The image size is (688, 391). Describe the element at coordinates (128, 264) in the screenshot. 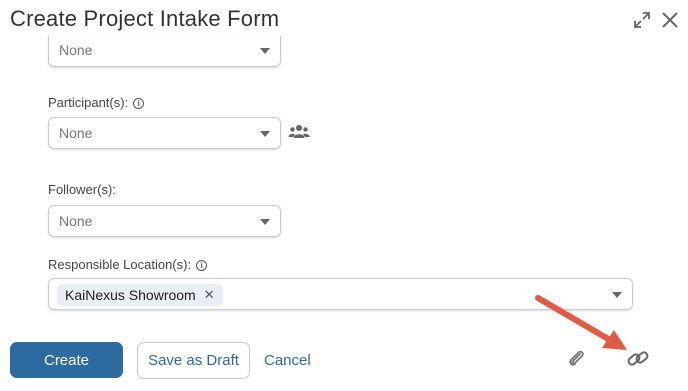

I see `responsible-locations-label: Responsible Location(s): i` at that location.